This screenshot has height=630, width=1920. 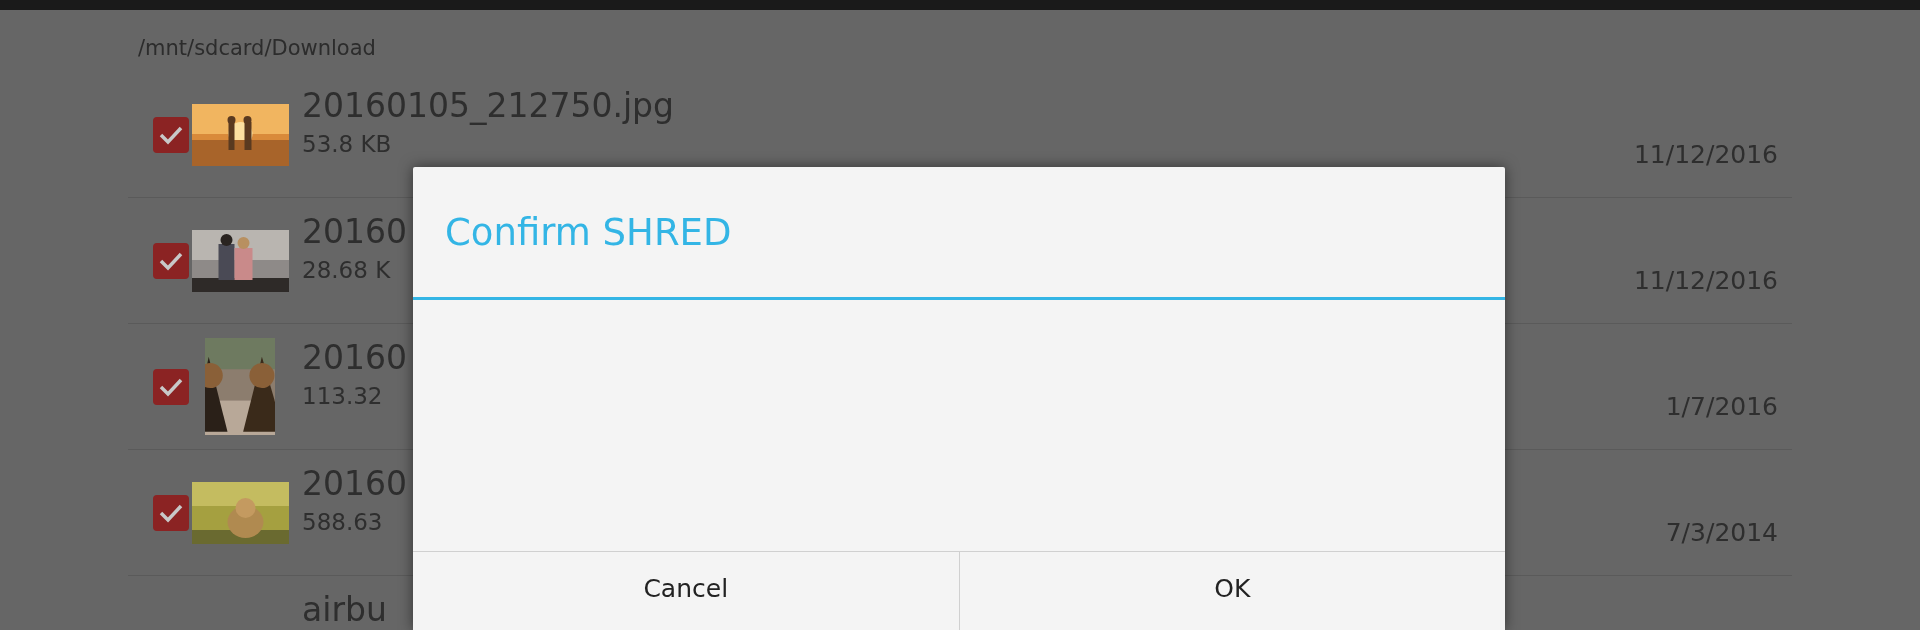 I want to click on file-size: 588.63, so click(x=342, y=522).